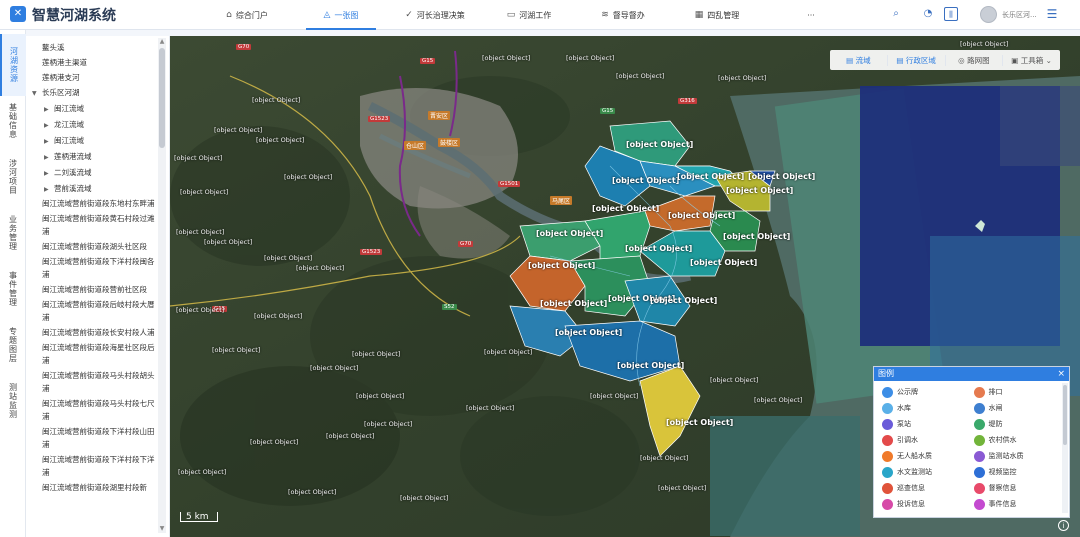 Image resolution: width=1080 pixels, height=537 pixels. I want to click on main-nav: ⌂ 综合门户 ◬ 一张图 ✓ 河长治理决策 ▭ 河湖工作 ≋ 督导督办 ▦ 四乱管理 ···, so click(529, 15).